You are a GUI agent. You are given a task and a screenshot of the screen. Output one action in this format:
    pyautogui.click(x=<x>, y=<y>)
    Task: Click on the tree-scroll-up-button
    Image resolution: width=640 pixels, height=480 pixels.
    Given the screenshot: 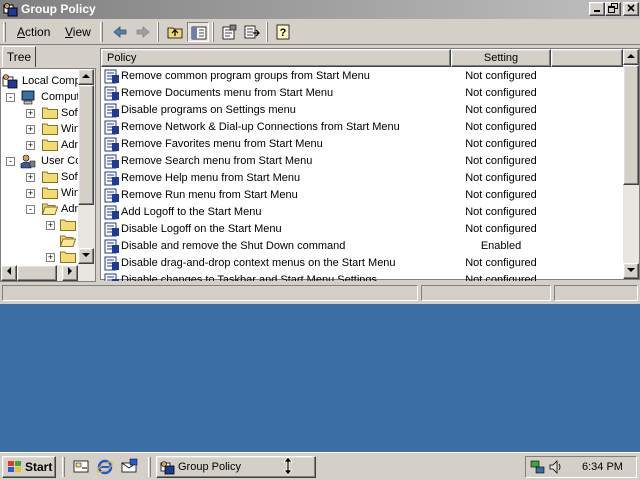 What is the action you would take?
    pyautogui.click(x=86, y=77)
    